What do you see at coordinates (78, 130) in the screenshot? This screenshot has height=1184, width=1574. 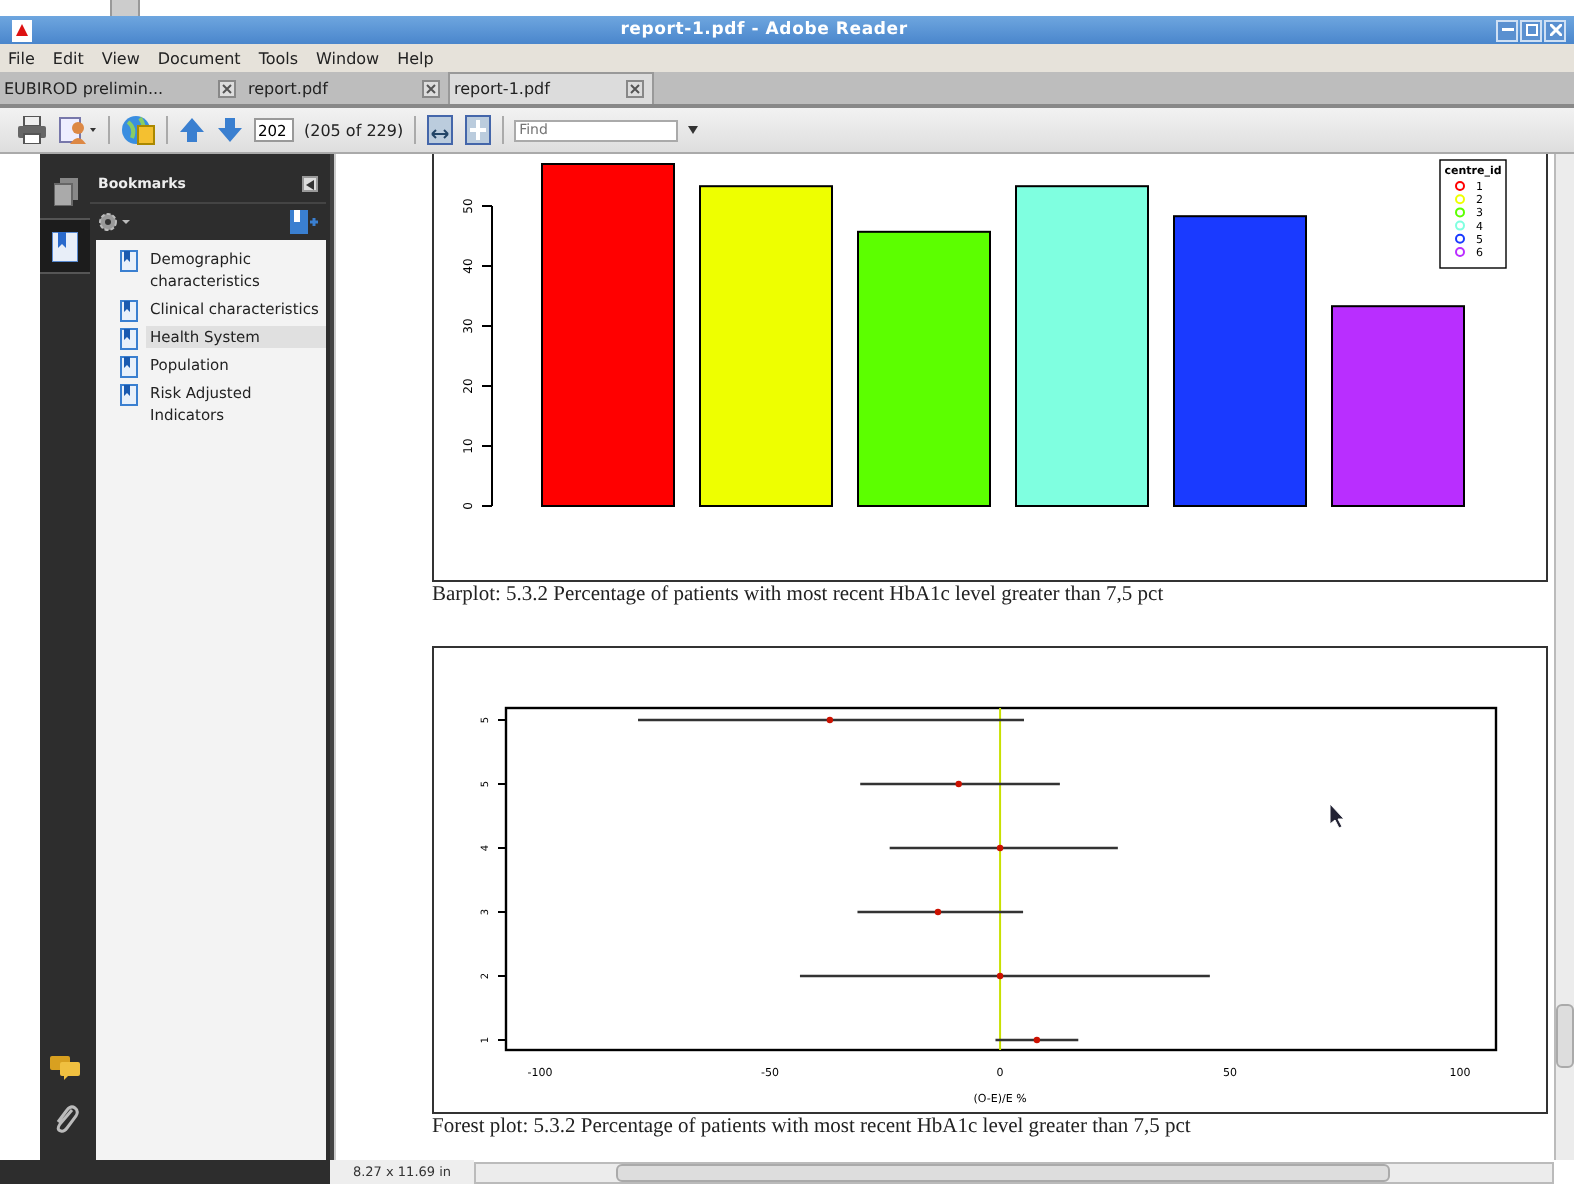 I see `people-icon` at bounding box center [78, 130].